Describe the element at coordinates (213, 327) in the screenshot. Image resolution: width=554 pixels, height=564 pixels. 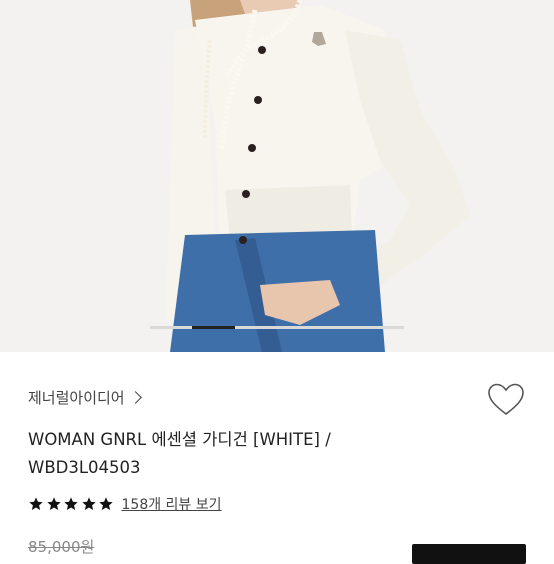
I see `carousel-progress-fill` at that location.